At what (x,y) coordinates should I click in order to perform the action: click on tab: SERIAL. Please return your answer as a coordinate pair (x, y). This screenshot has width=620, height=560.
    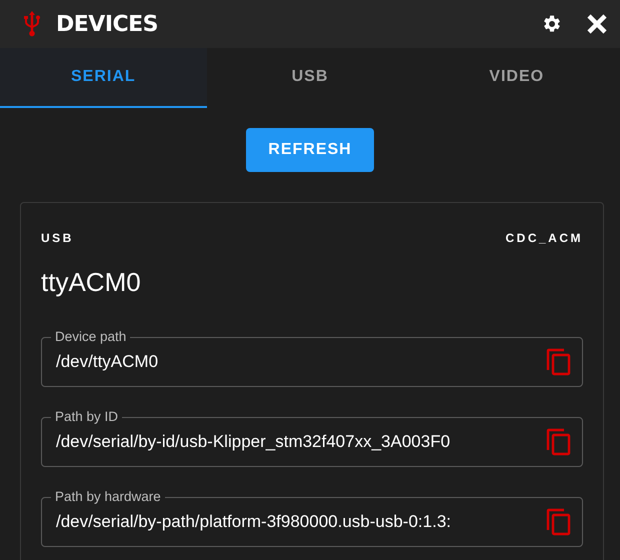
    Looking at the image, I should click on (103, 78).